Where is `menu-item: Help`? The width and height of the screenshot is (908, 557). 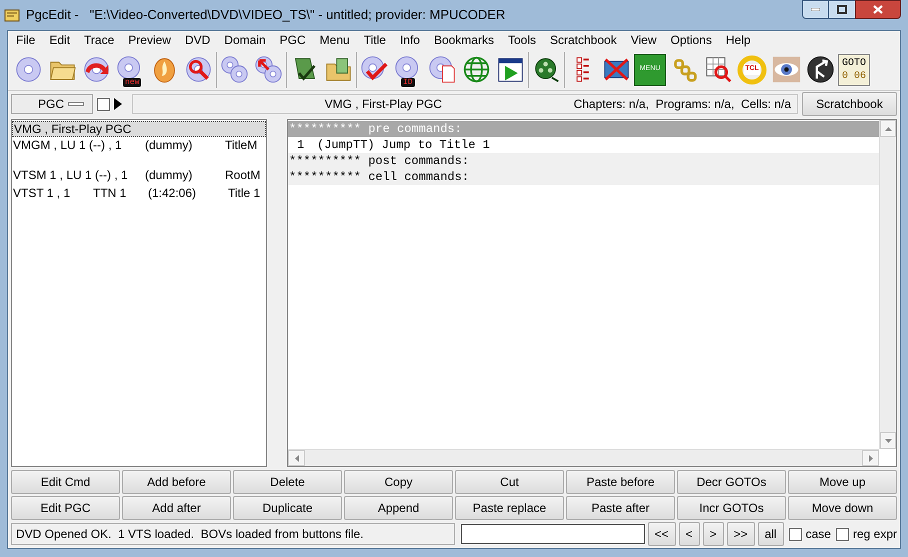
menu-item: Help is located at coordinates (738, 40).